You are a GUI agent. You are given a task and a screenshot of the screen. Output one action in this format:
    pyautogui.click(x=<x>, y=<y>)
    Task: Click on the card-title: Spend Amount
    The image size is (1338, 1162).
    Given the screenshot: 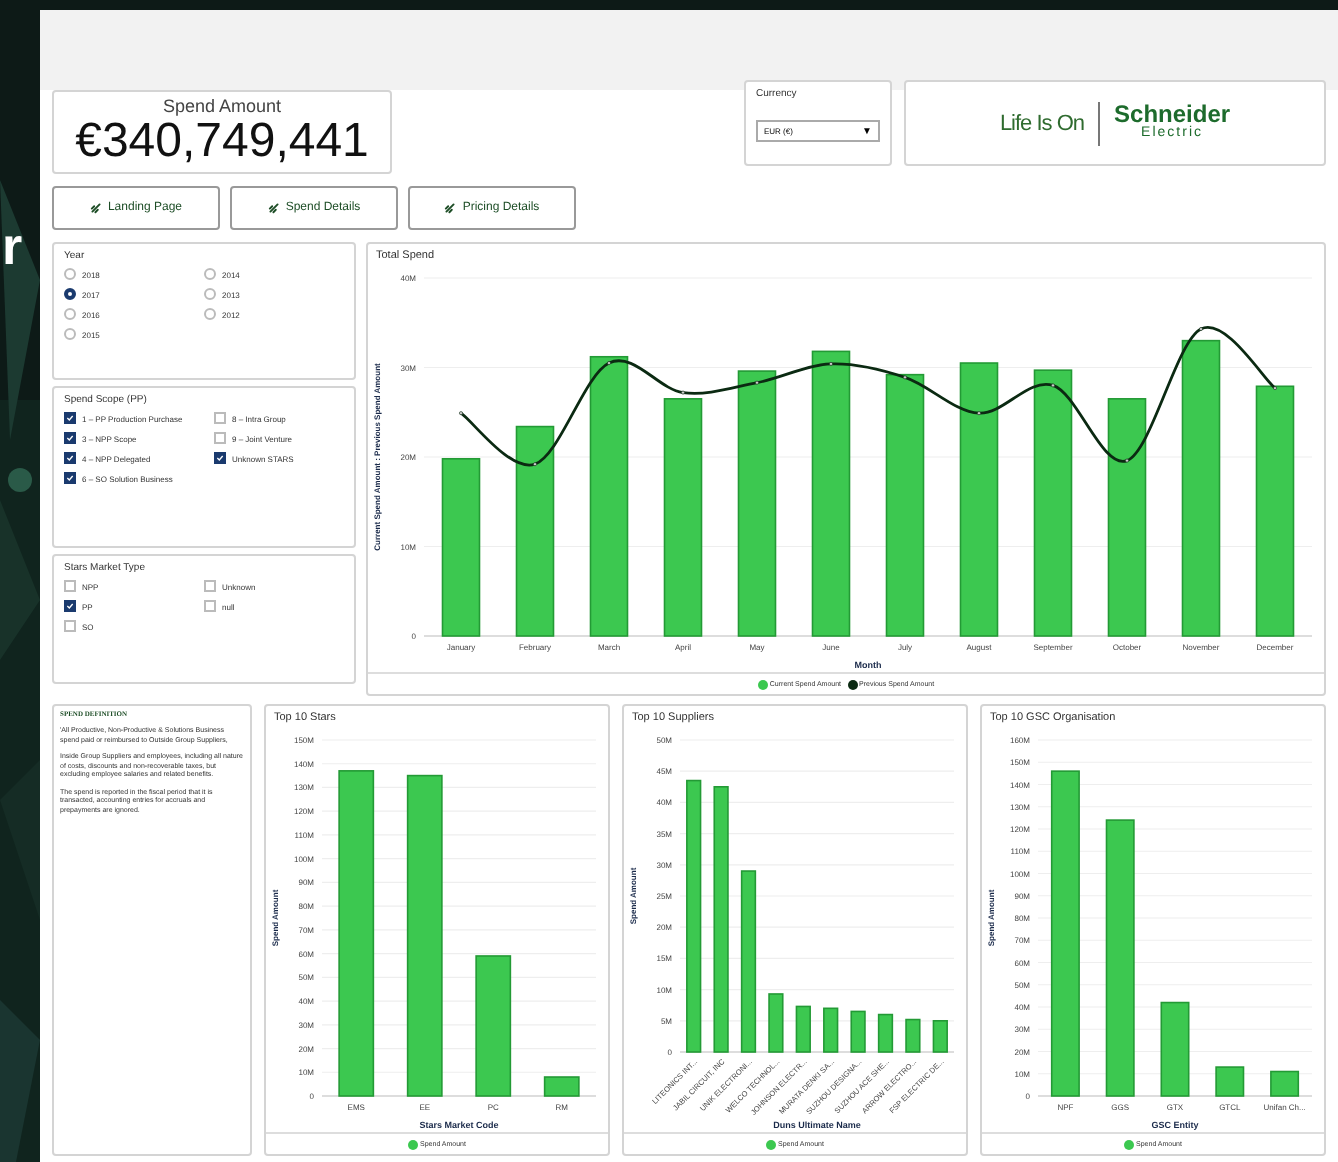 What is the action you would take?
    pyautogui.click(x=222, y=106)
    